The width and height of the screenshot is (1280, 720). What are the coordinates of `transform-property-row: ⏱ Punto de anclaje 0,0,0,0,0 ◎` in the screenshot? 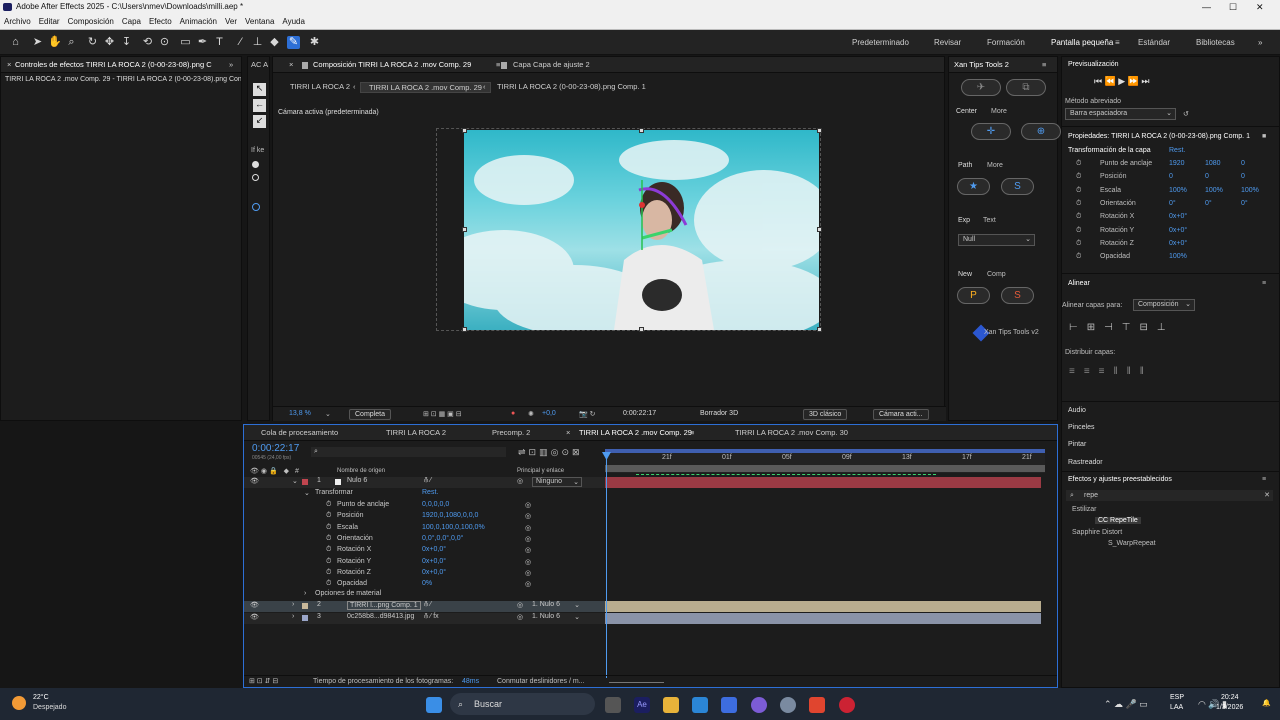 It's located at (650, 506).